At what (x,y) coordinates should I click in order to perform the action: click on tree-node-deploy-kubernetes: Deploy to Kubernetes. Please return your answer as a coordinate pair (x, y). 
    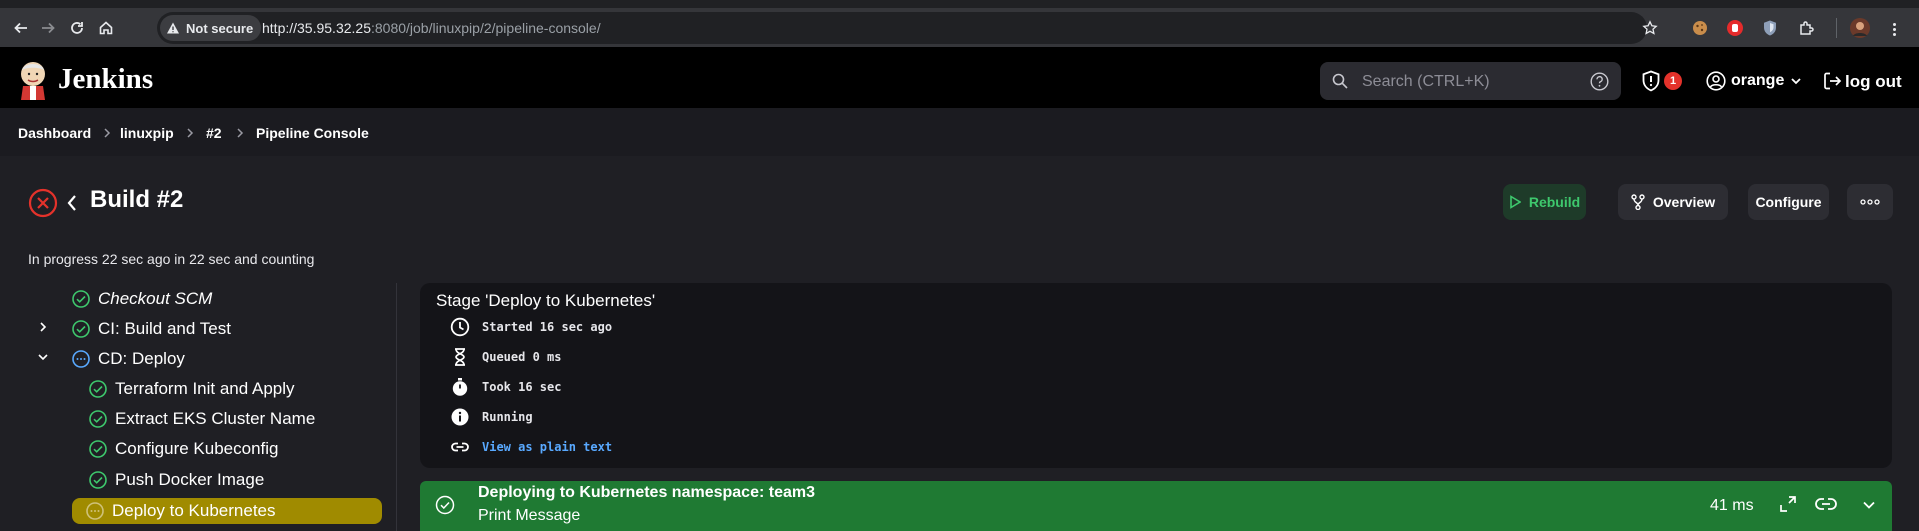
    Looking at the image, I should click on (227, 511).